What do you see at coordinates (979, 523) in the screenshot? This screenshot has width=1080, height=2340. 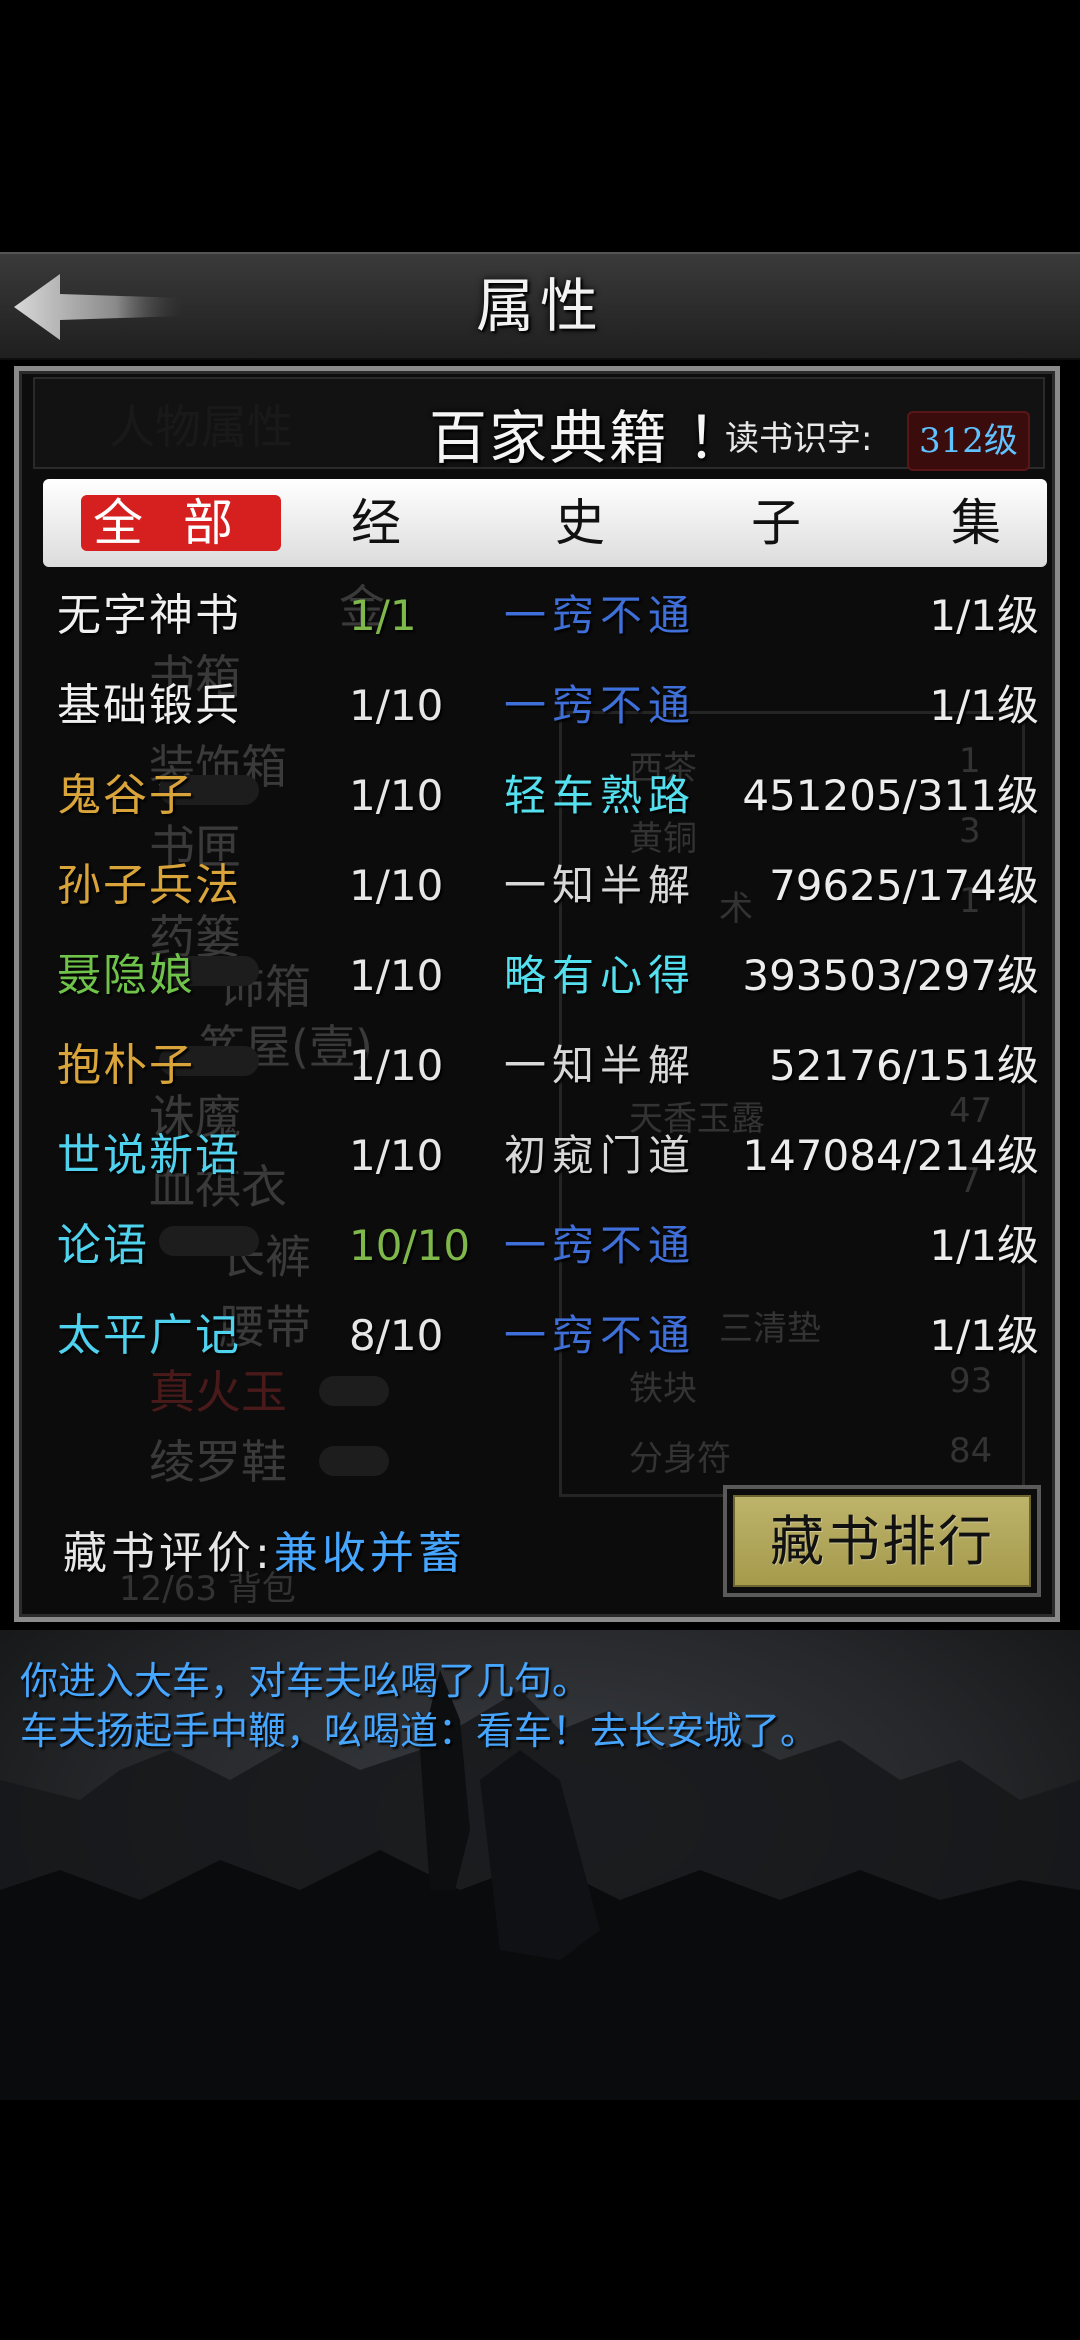 I see `tab-ji: 集` at bounding box center [979, 523].